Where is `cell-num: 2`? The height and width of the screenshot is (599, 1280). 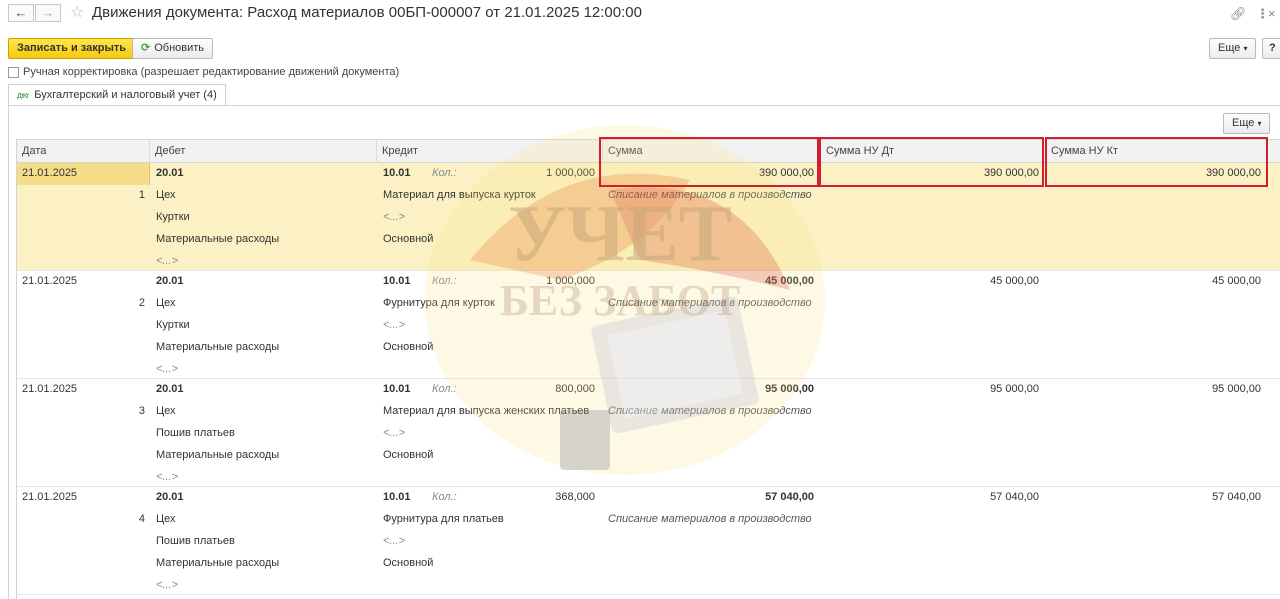 cell-num: 2 is located at coordinates (141, 303).